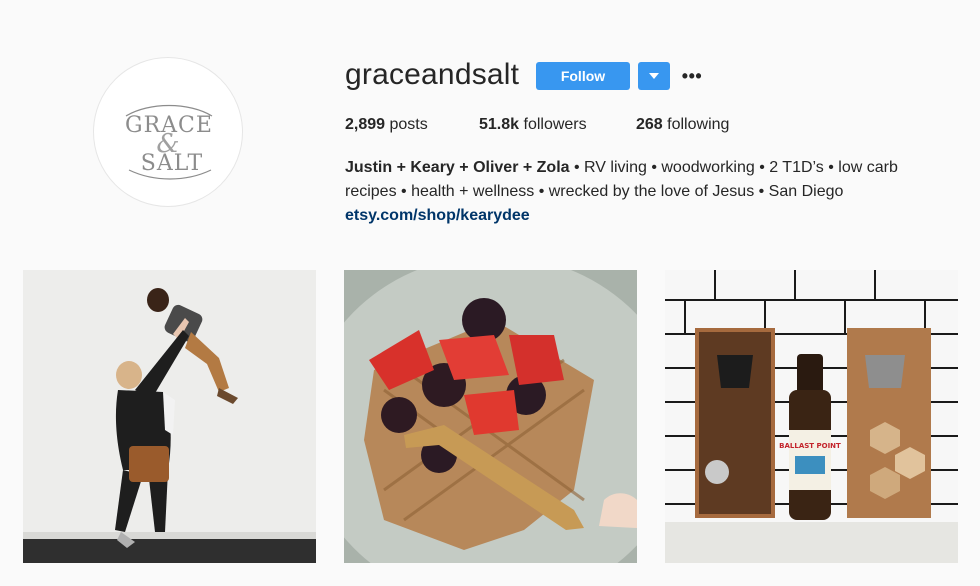 The height and width of the screenshot is (586, 980). Describe the element at coordinates (649, 124) in the screenshot. I see `following-count: 268` at that location.